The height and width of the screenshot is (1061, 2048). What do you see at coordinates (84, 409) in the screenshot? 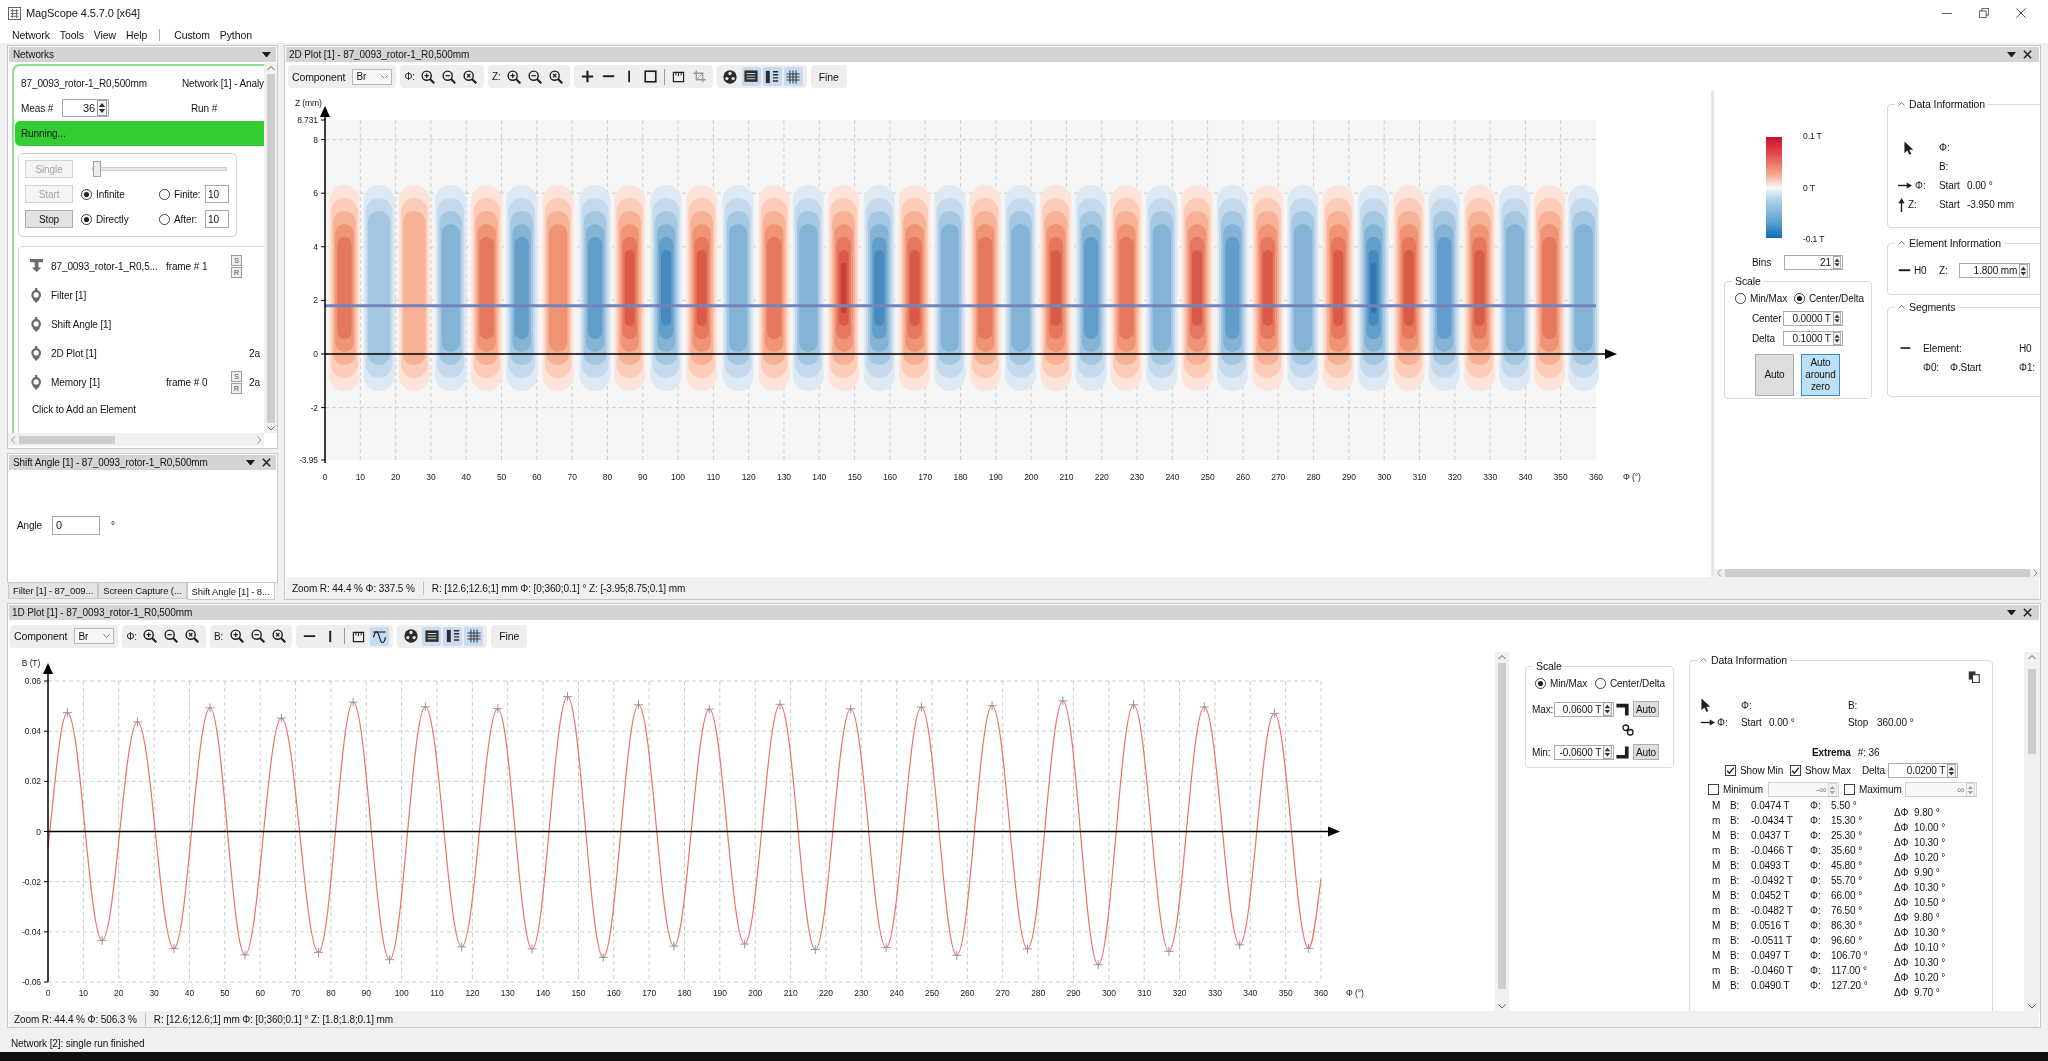
I see `add-element-link: Click to Add an Element` at bounding box center [84, 409].